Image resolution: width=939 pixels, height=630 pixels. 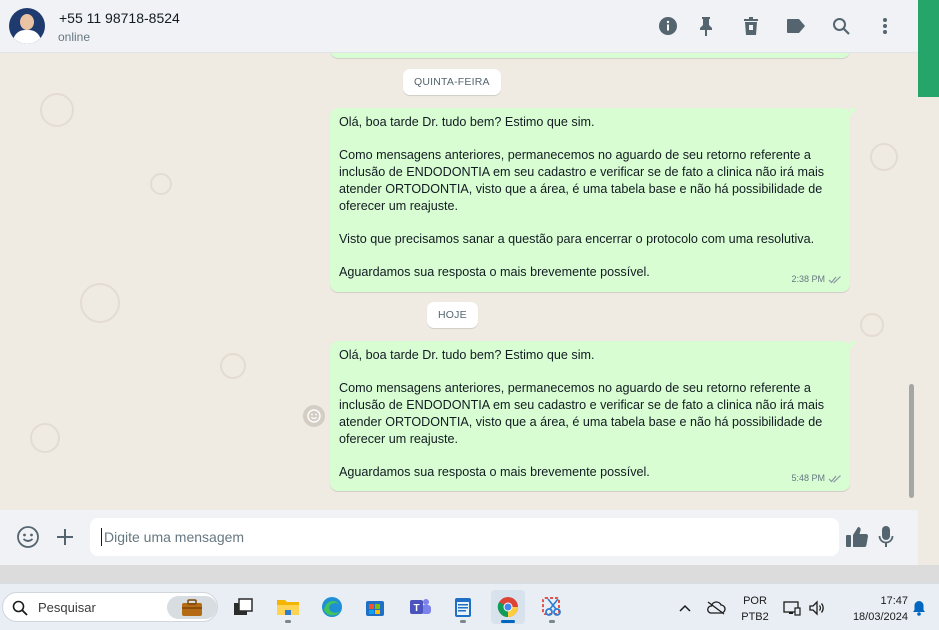 I want to click on volume-icon, so click(x=817, y=607).